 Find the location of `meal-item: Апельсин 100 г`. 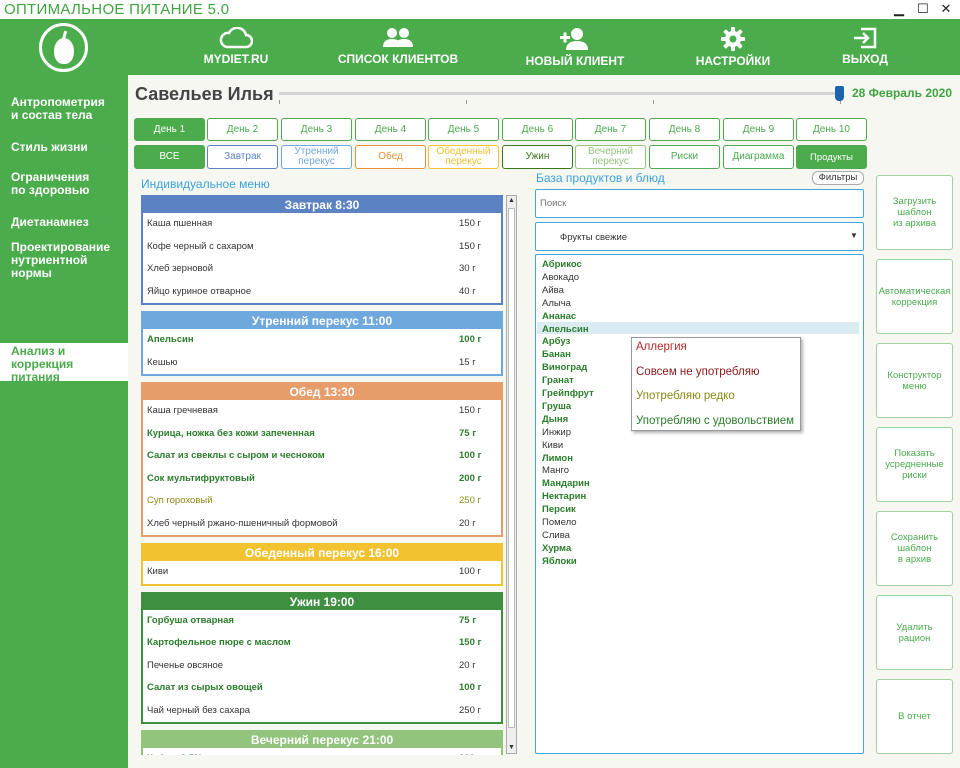

meal-item: Апельсин 100 г is located at coordinates (322, 340).